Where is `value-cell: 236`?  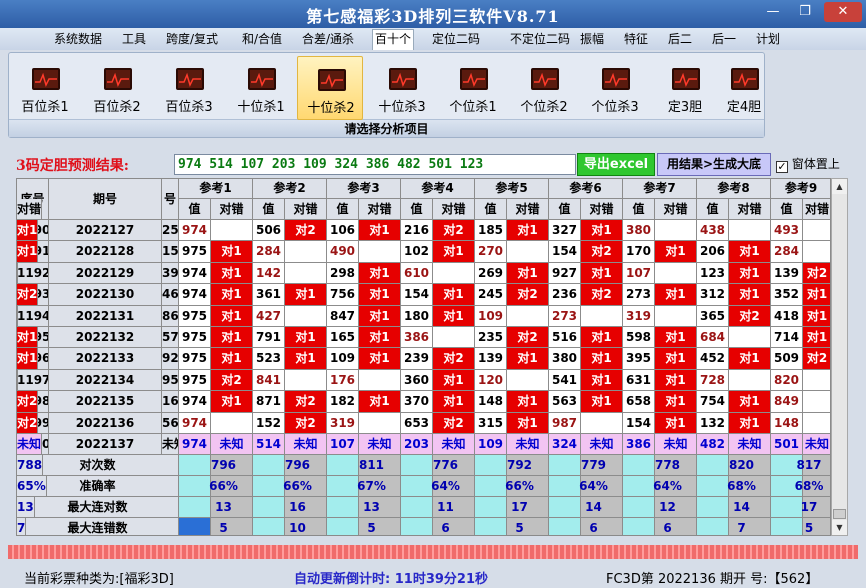 value-cell: 236 is located at coordinates (565, 295).